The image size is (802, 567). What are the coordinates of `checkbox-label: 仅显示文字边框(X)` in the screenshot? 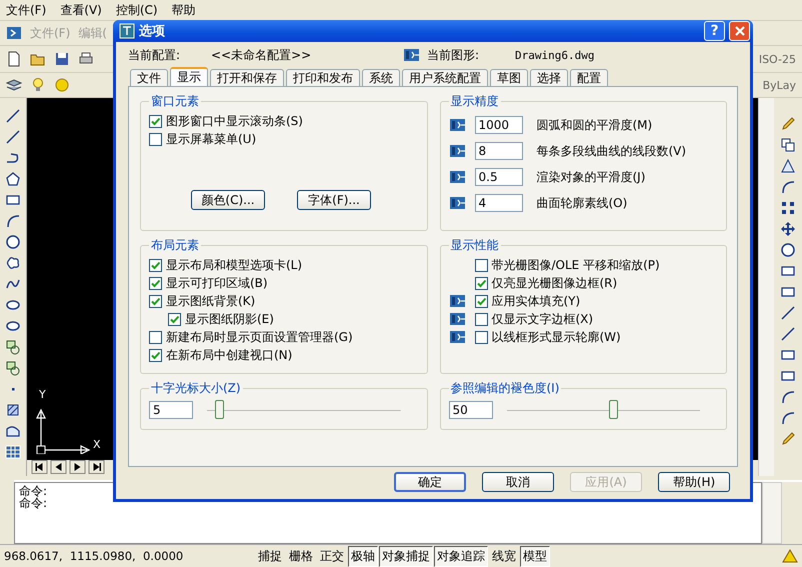 It's located at (543, 319).